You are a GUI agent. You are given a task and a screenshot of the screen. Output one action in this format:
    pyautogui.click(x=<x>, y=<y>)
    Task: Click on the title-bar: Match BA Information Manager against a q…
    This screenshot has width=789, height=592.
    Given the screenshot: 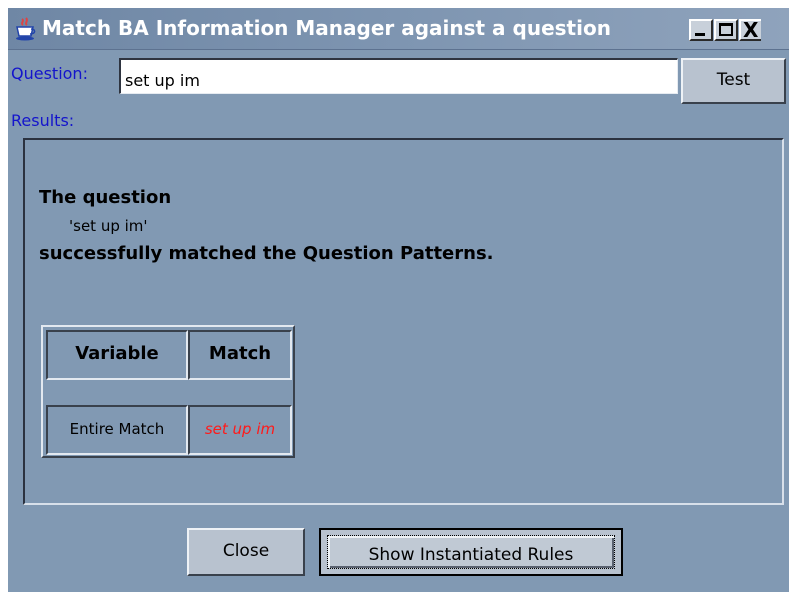 What is the action you would take?
    pyautogui.click(x=398, y=29)
    